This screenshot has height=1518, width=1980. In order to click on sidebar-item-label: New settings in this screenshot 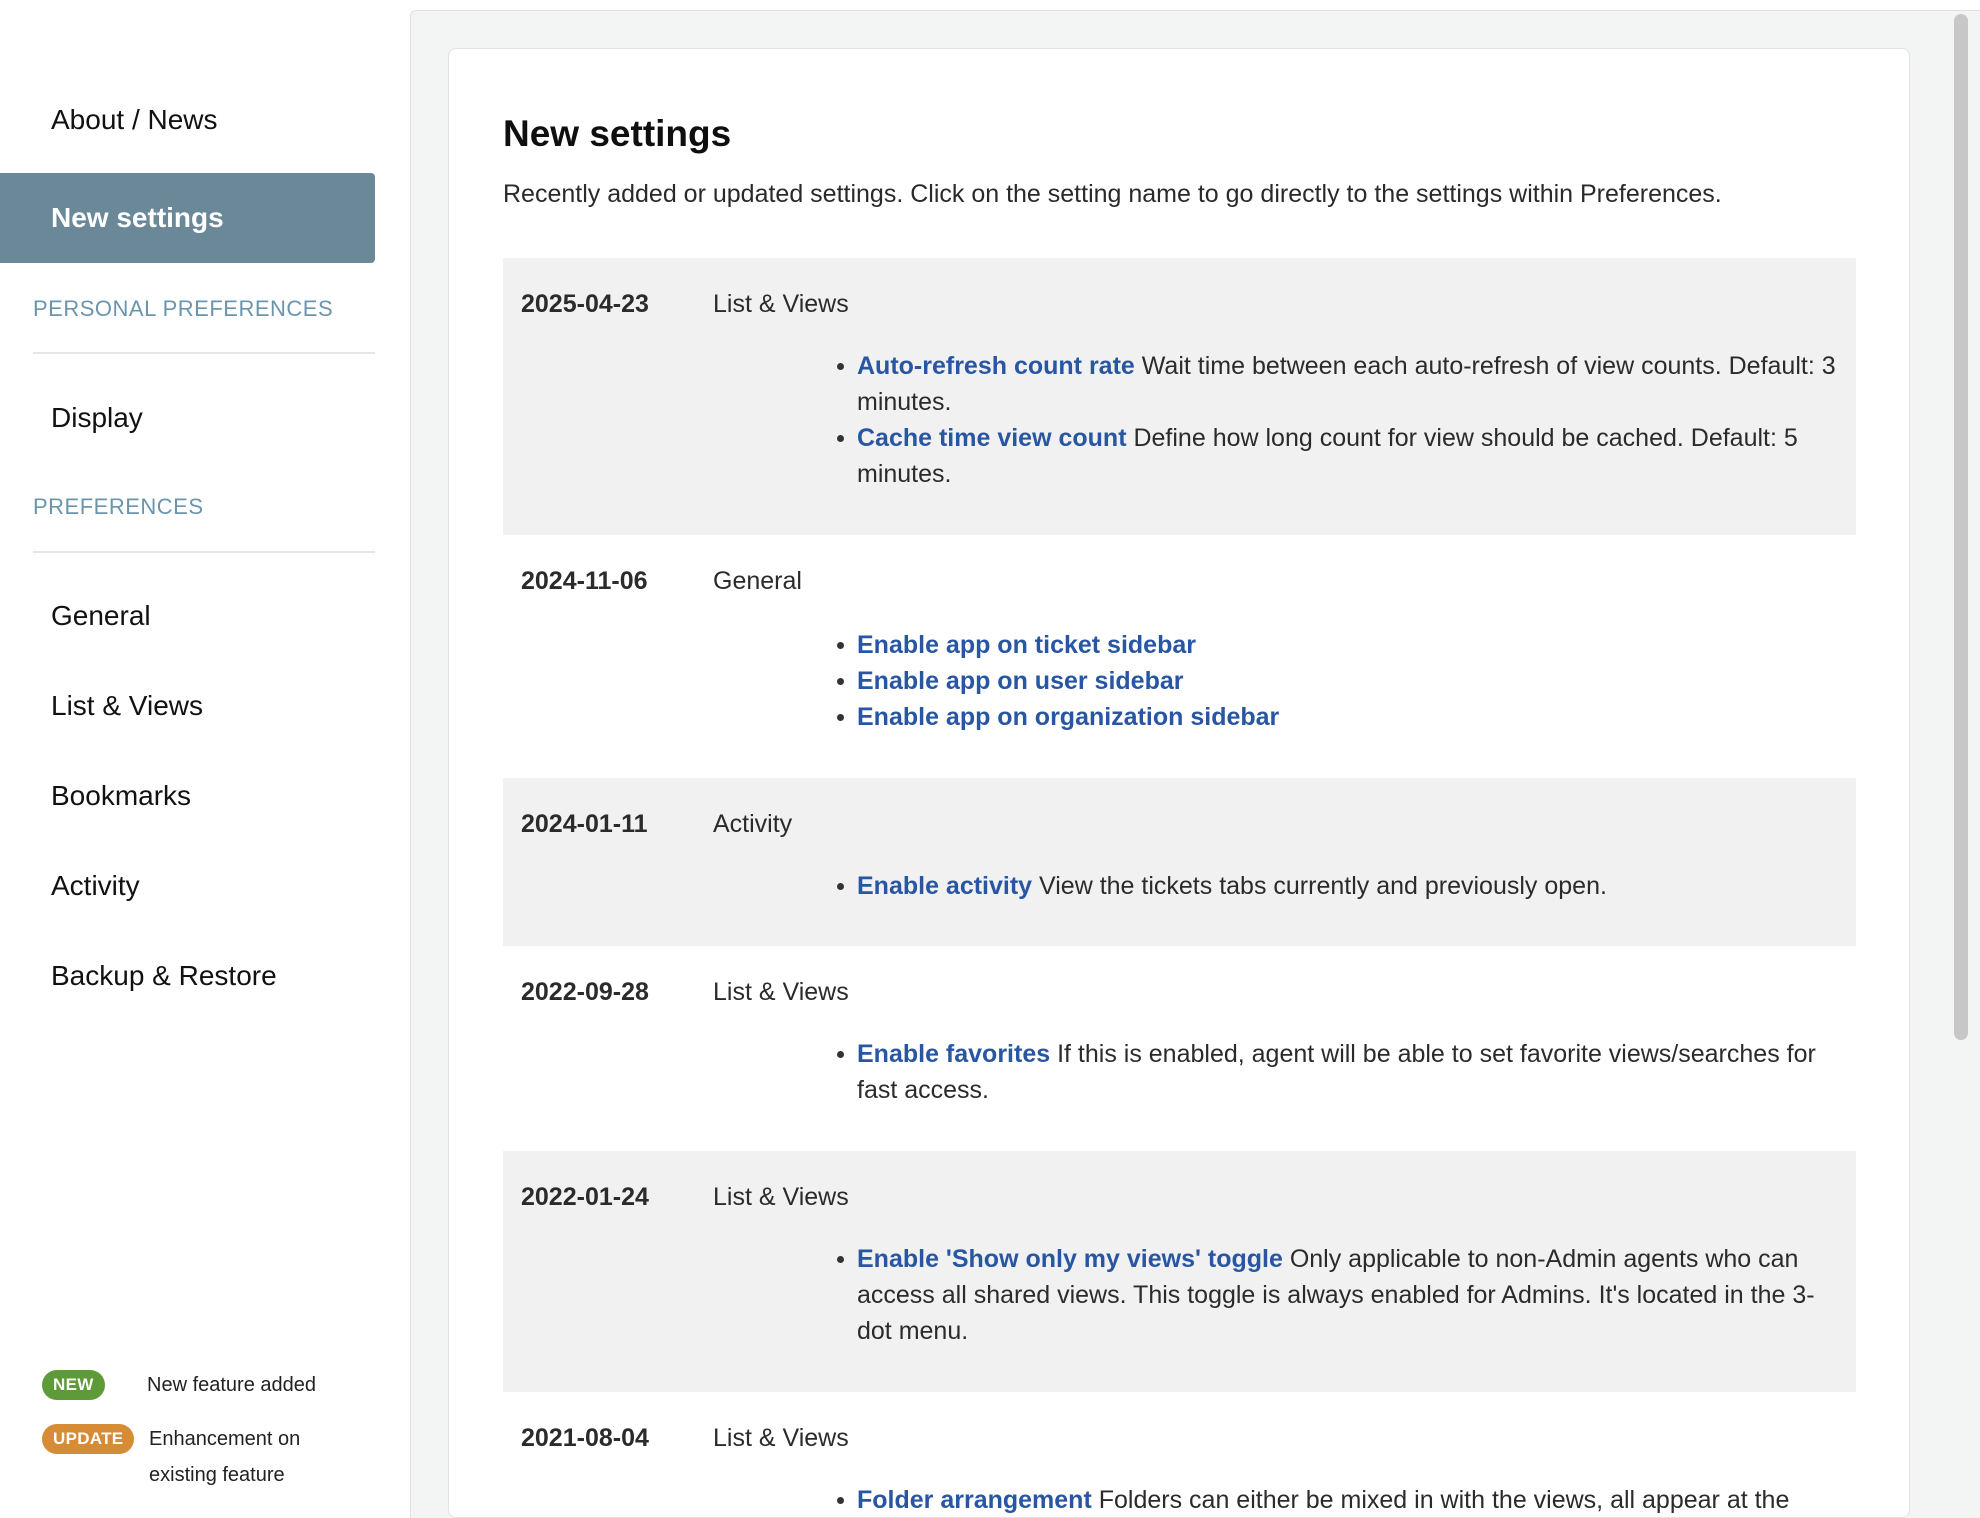, I will do `click(137, 217)`.